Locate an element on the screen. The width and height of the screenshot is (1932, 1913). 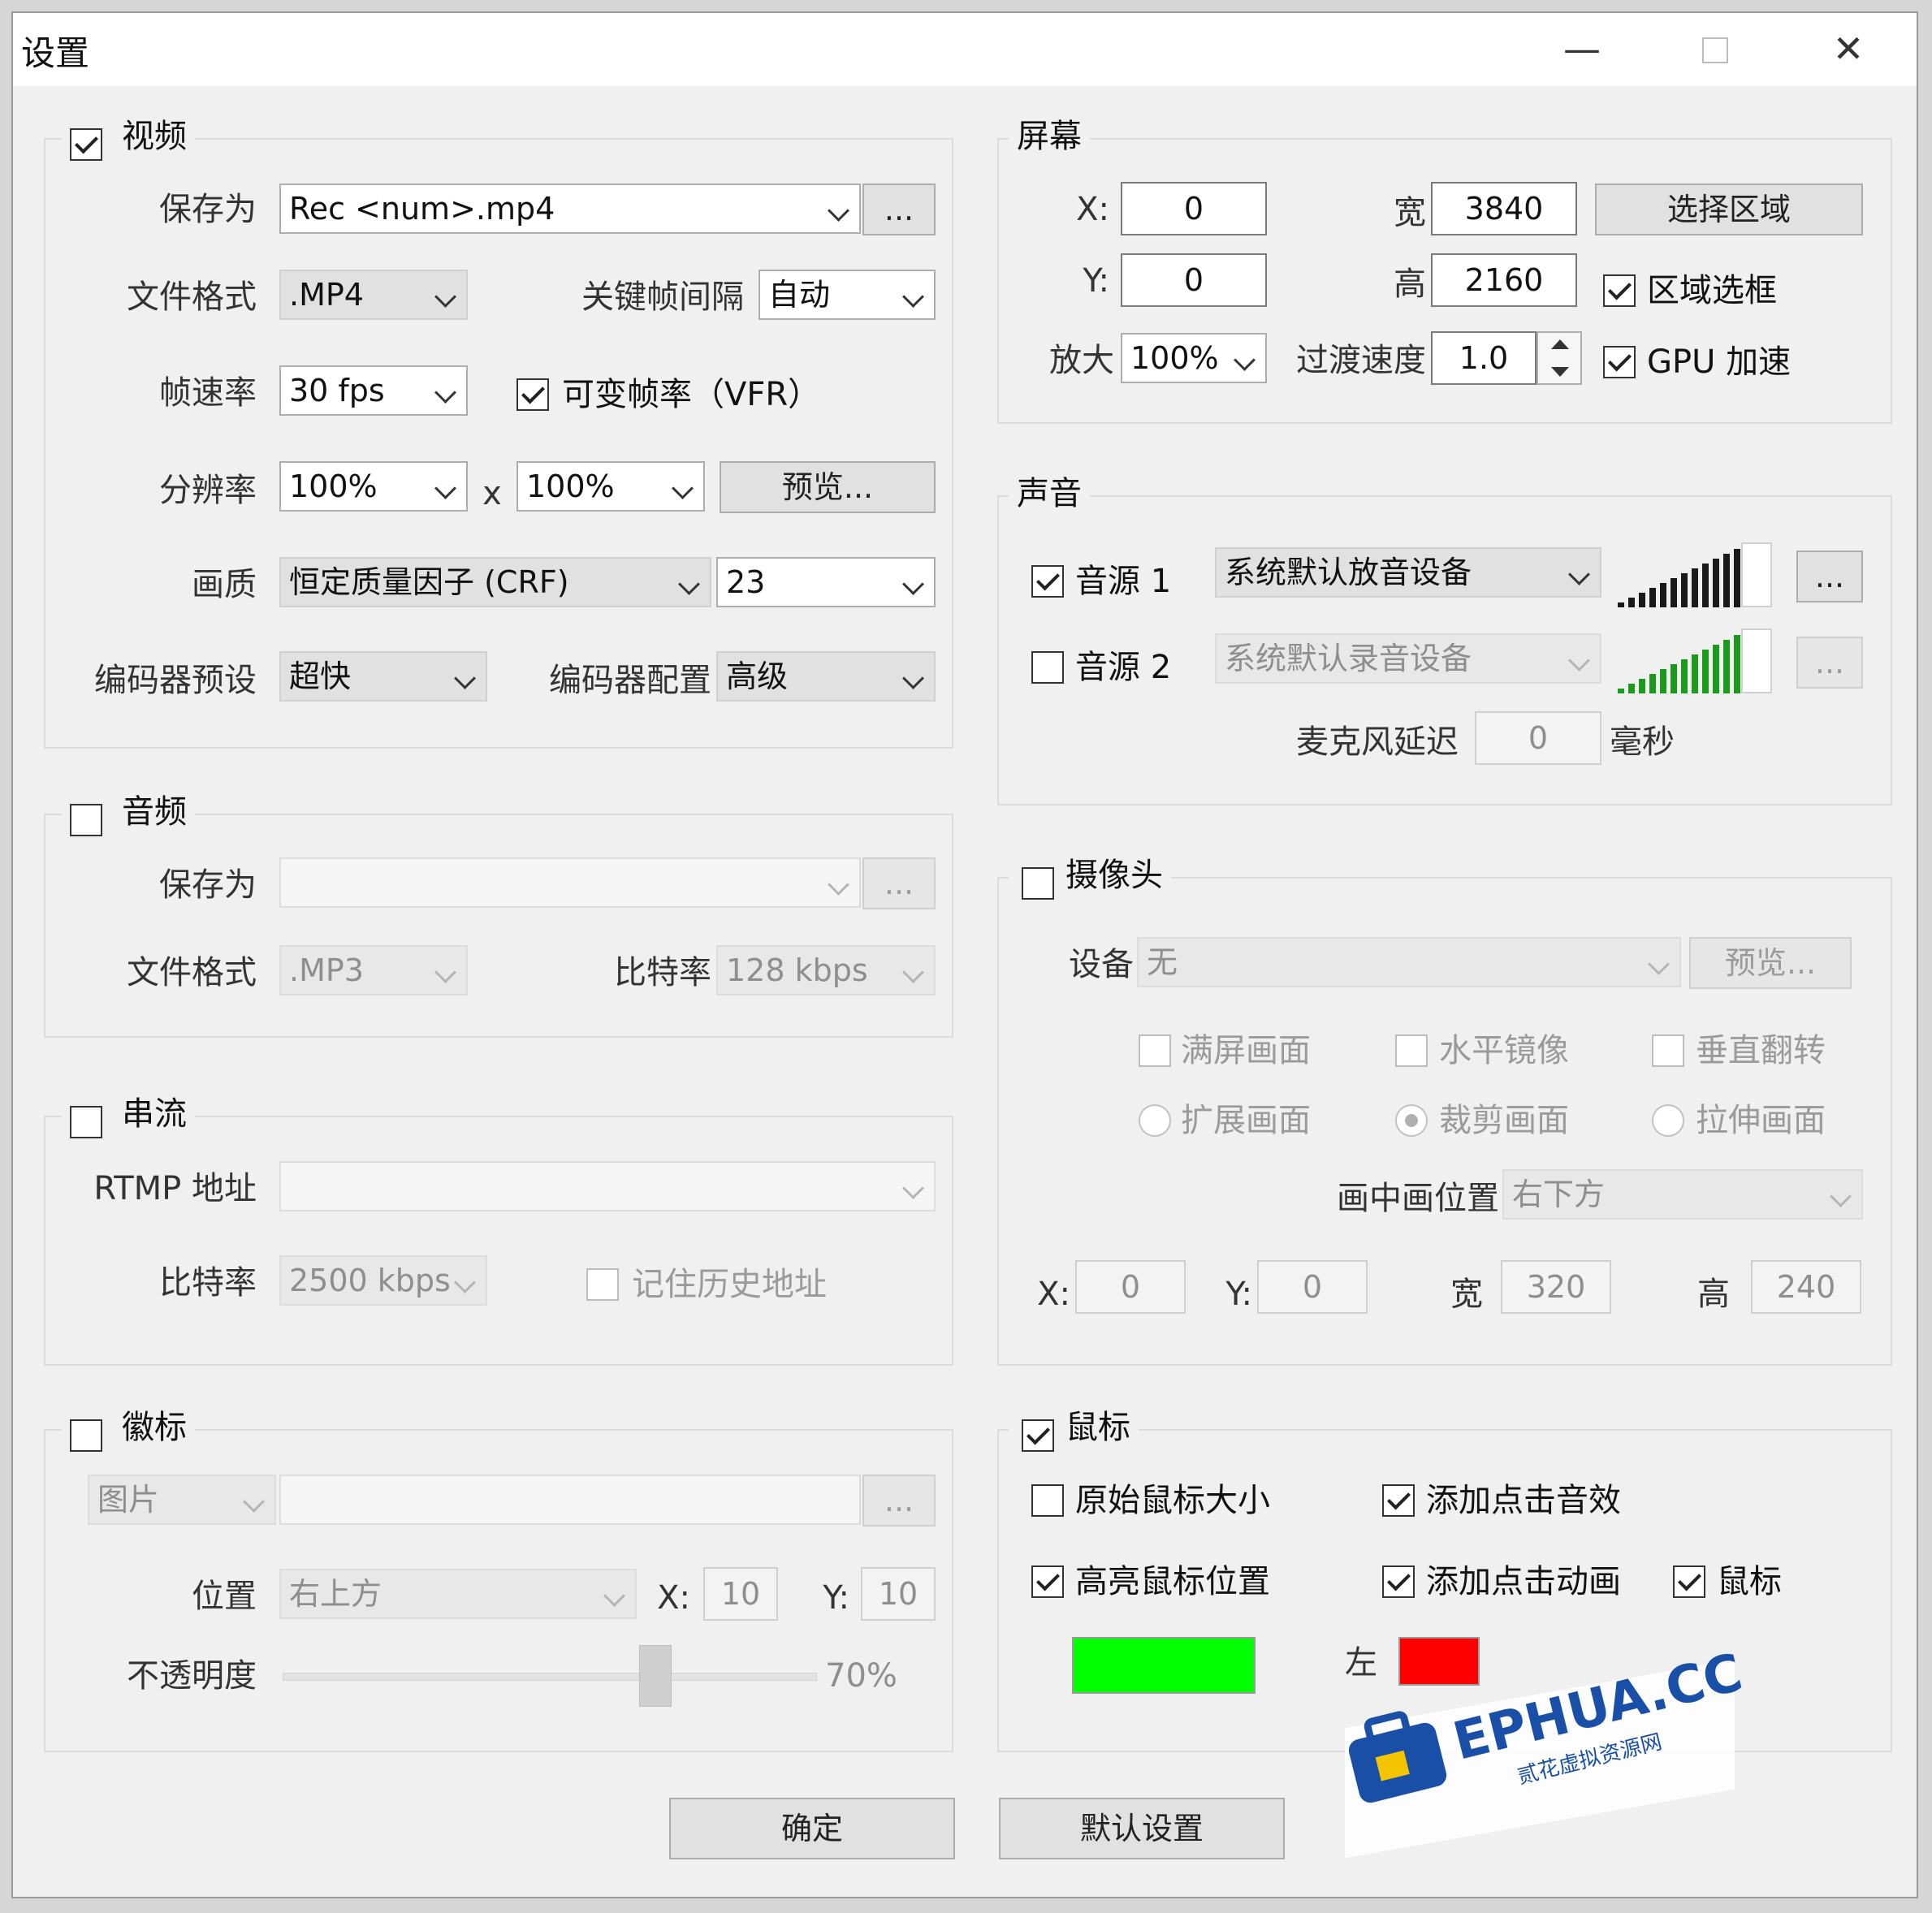
quality-value-combo: 23 is located at coordinates (826, 582).